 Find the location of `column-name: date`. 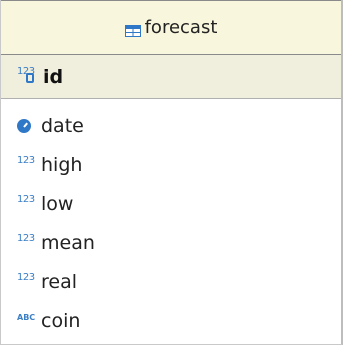

column-name: date is located at coordinates (62, 125).